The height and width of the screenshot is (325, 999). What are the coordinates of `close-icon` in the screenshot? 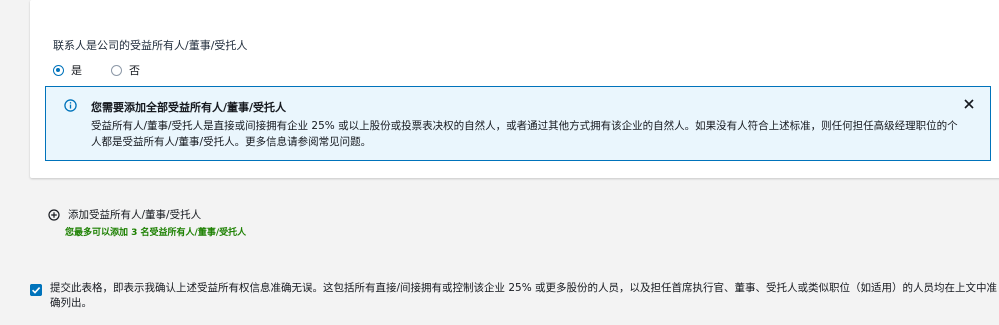 It's located at (969, 104).